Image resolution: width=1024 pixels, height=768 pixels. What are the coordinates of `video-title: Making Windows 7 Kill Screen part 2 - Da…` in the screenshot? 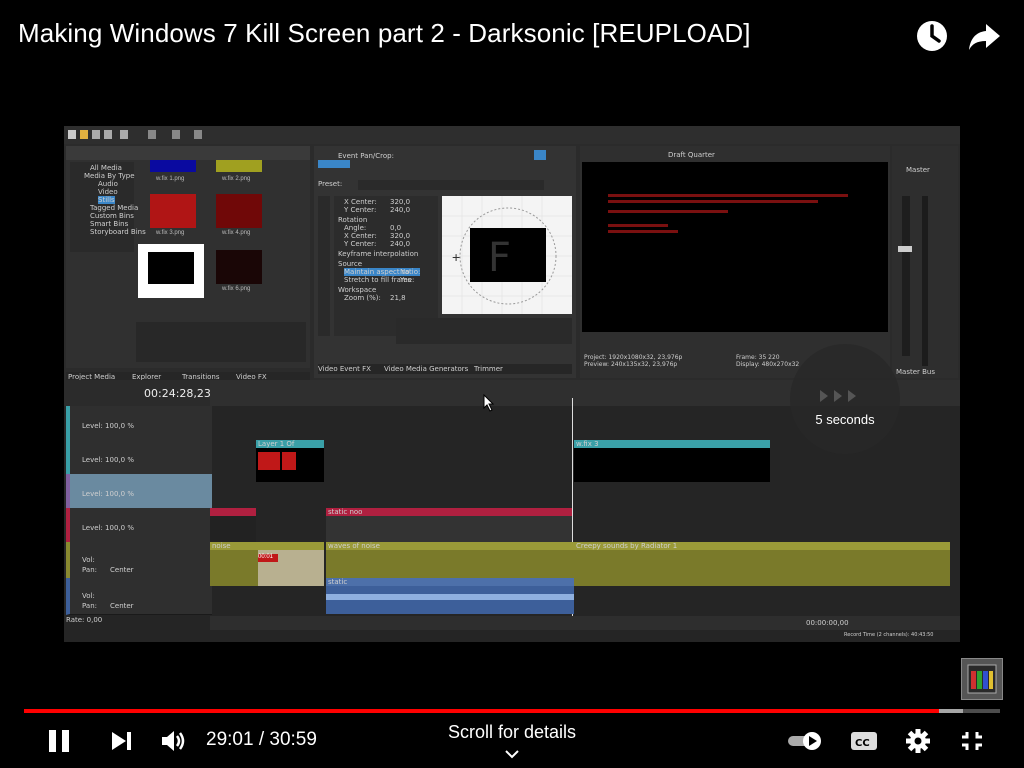 It's located at (384, 33).